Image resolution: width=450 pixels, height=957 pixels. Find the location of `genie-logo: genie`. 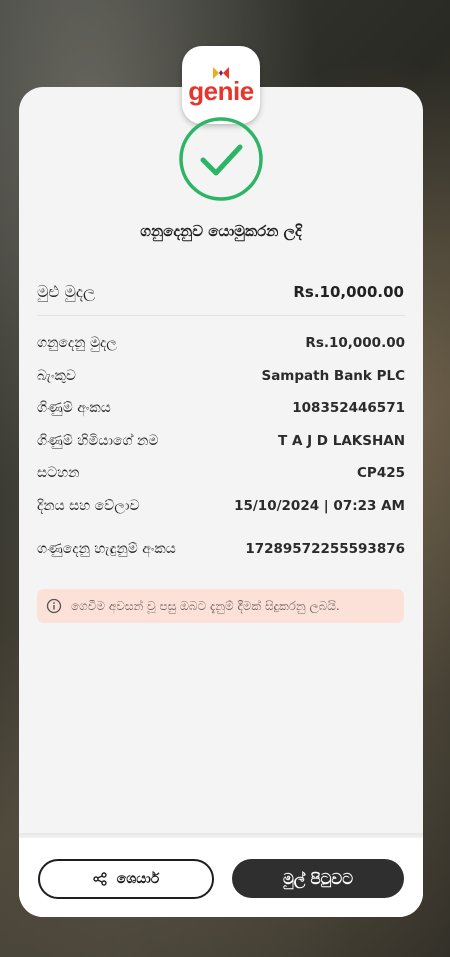

genie-logo: genie is located at coordinates (221, 85).